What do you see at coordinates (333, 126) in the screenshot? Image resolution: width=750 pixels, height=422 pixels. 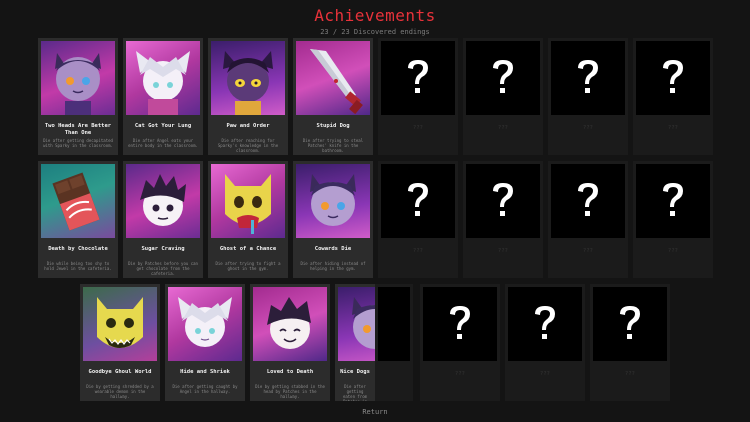 I see `achievement-title: Stupid Dog` at bounding box center [333, 126].